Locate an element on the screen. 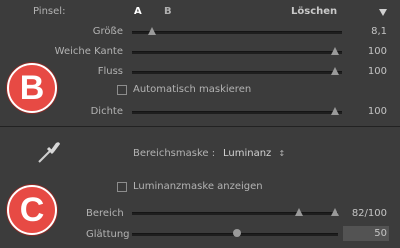  range-mask-select: Luminanz ↕ is located at coordinates (254, 153).